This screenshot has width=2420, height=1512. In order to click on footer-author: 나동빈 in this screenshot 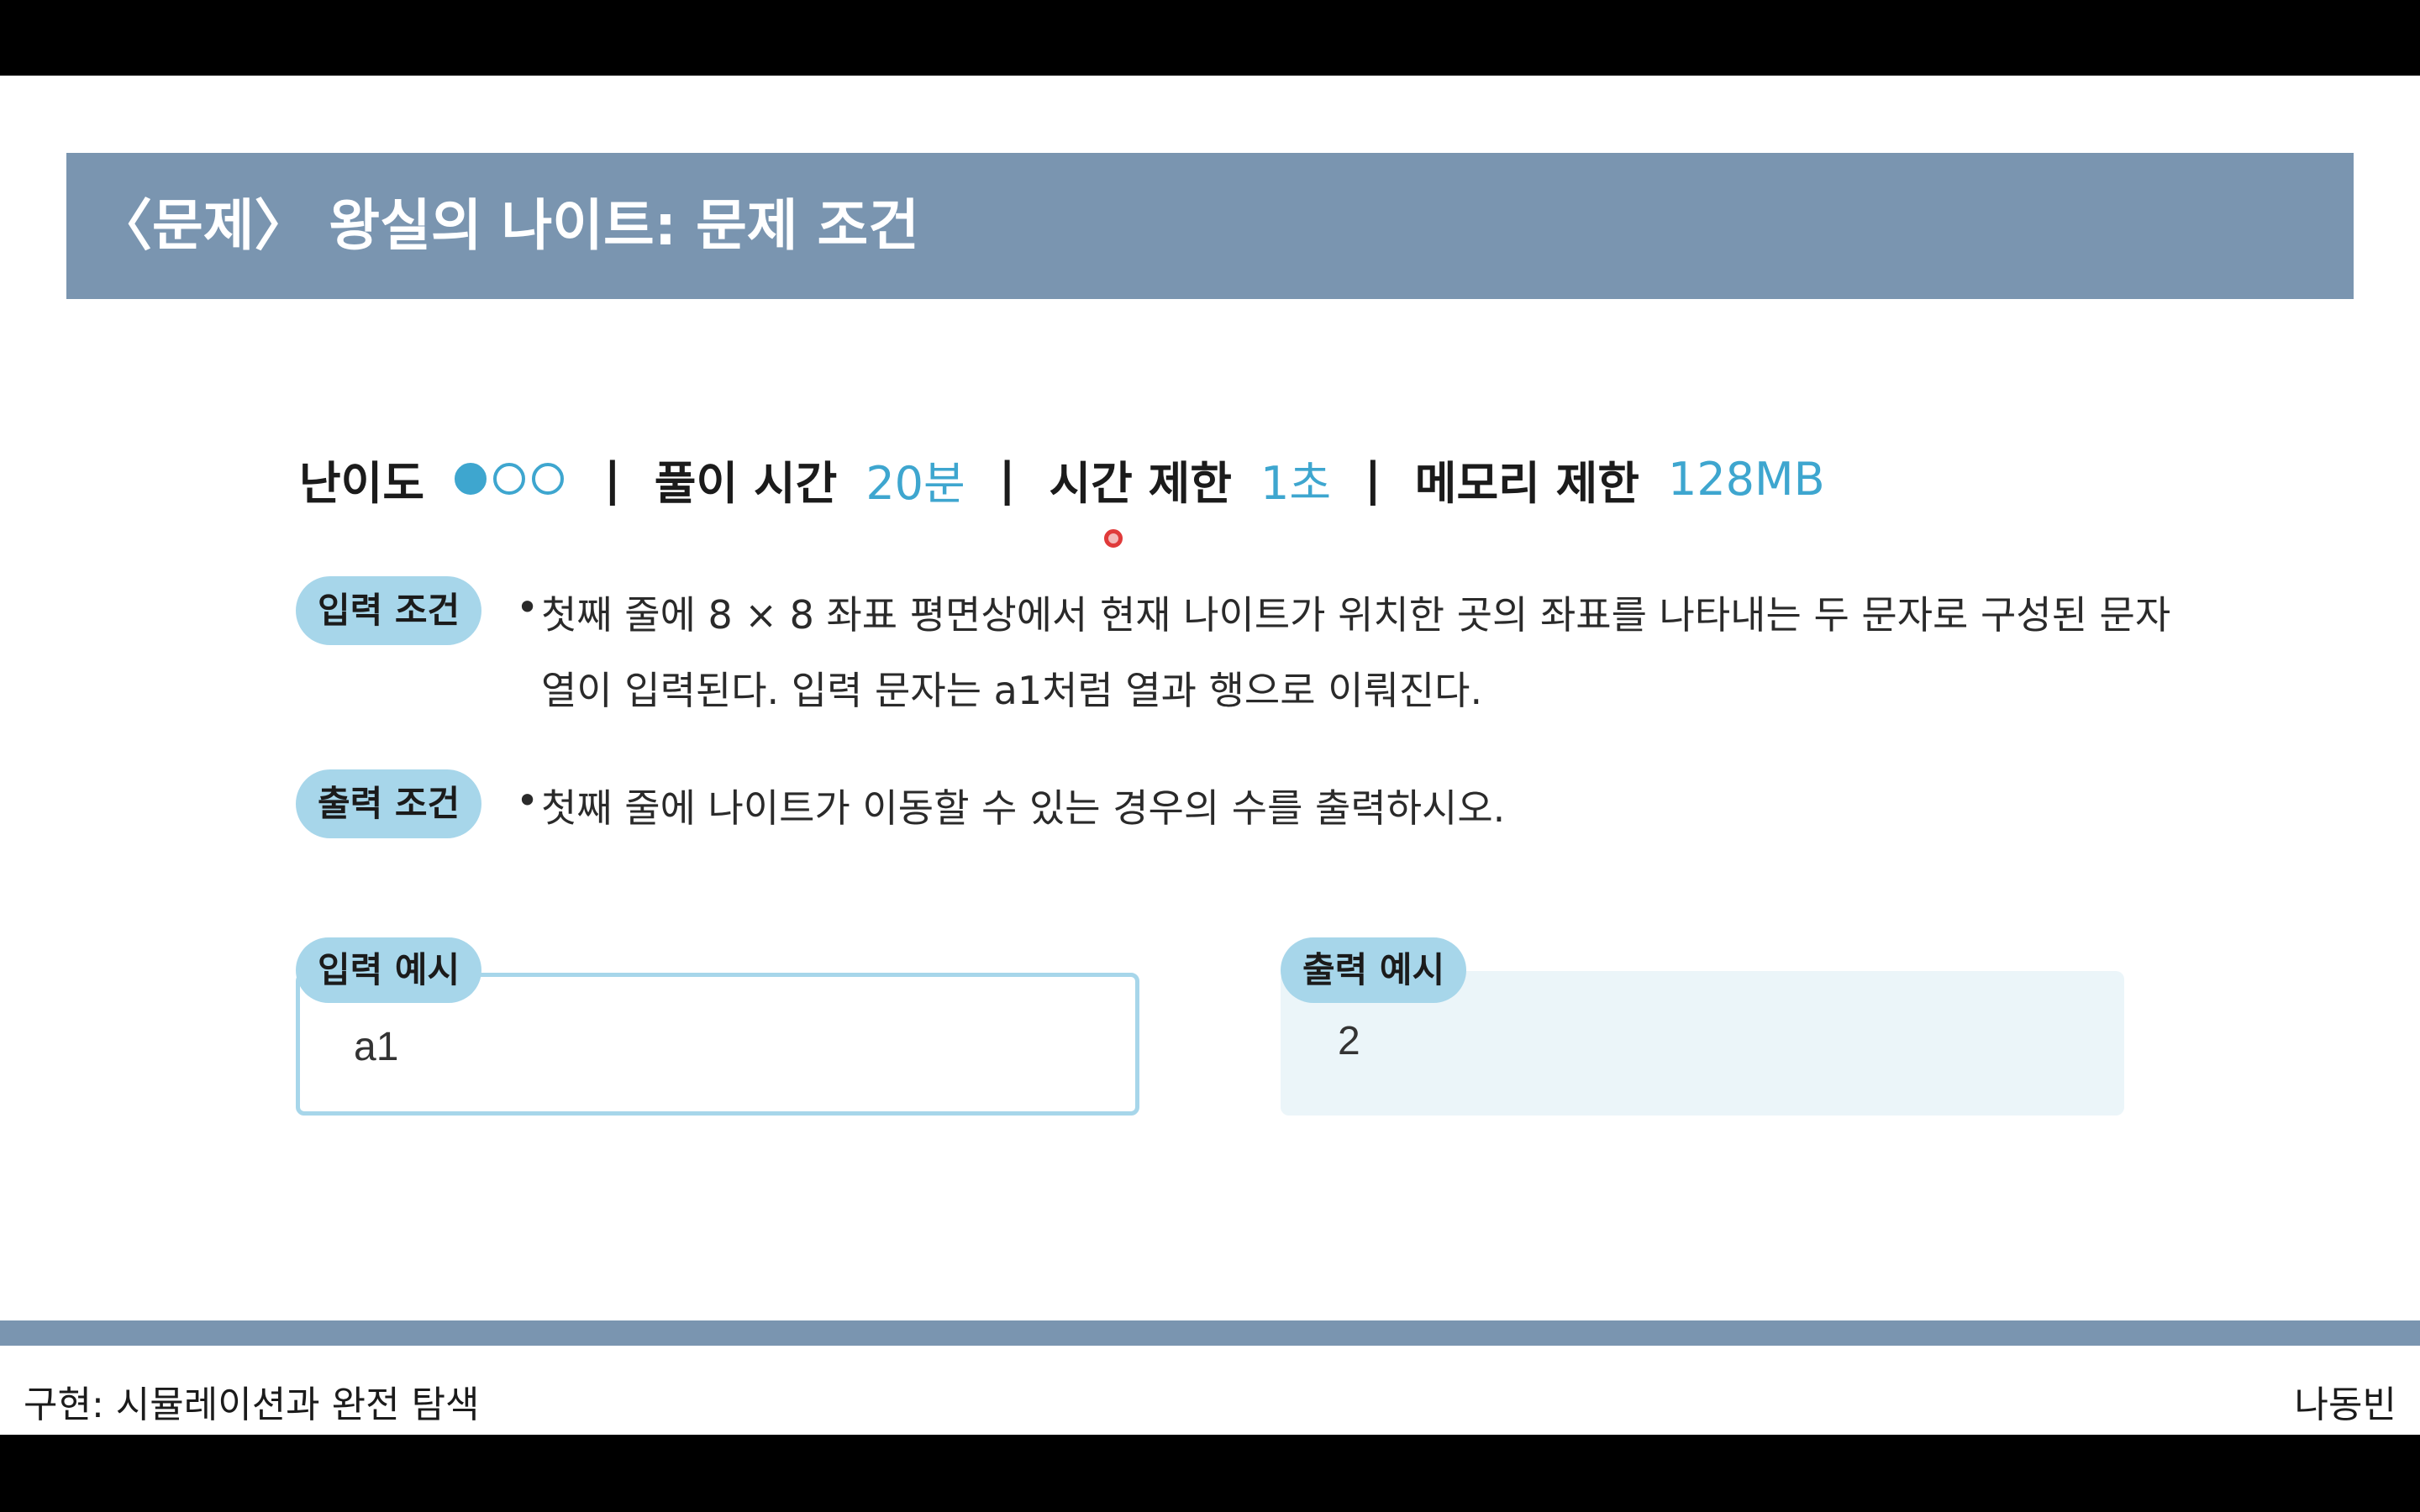, I will do `click(2345, 1404)`.